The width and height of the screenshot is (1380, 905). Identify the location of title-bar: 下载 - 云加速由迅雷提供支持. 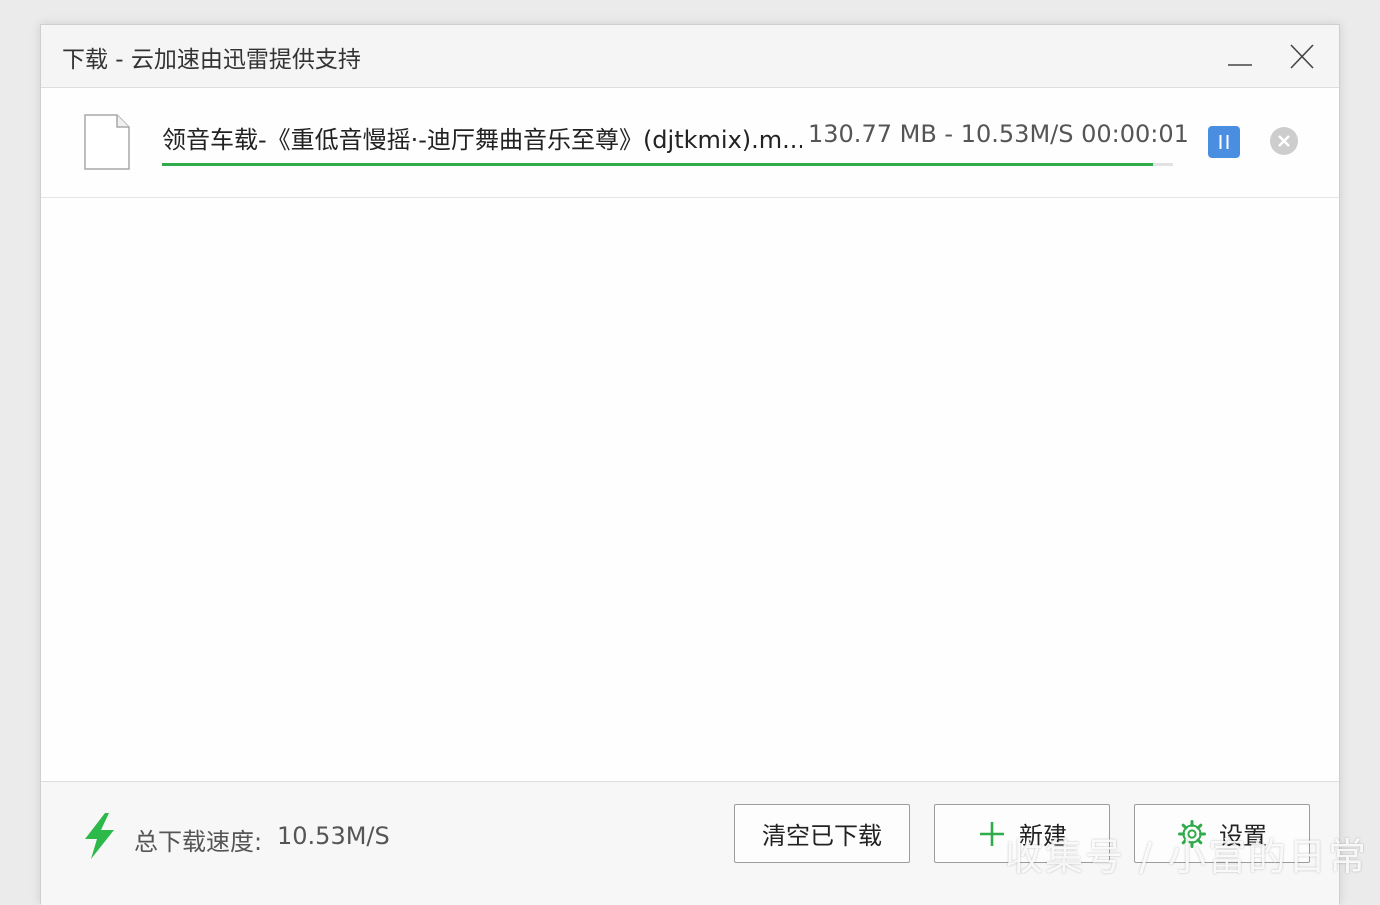
(690, 56).